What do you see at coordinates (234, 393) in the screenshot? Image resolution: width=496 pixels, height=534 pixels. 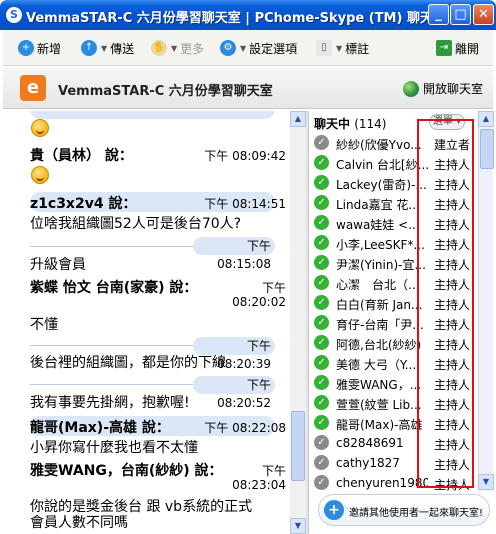 I see `message-time: 下午 08:20:52` at bounding box center [234, 393].